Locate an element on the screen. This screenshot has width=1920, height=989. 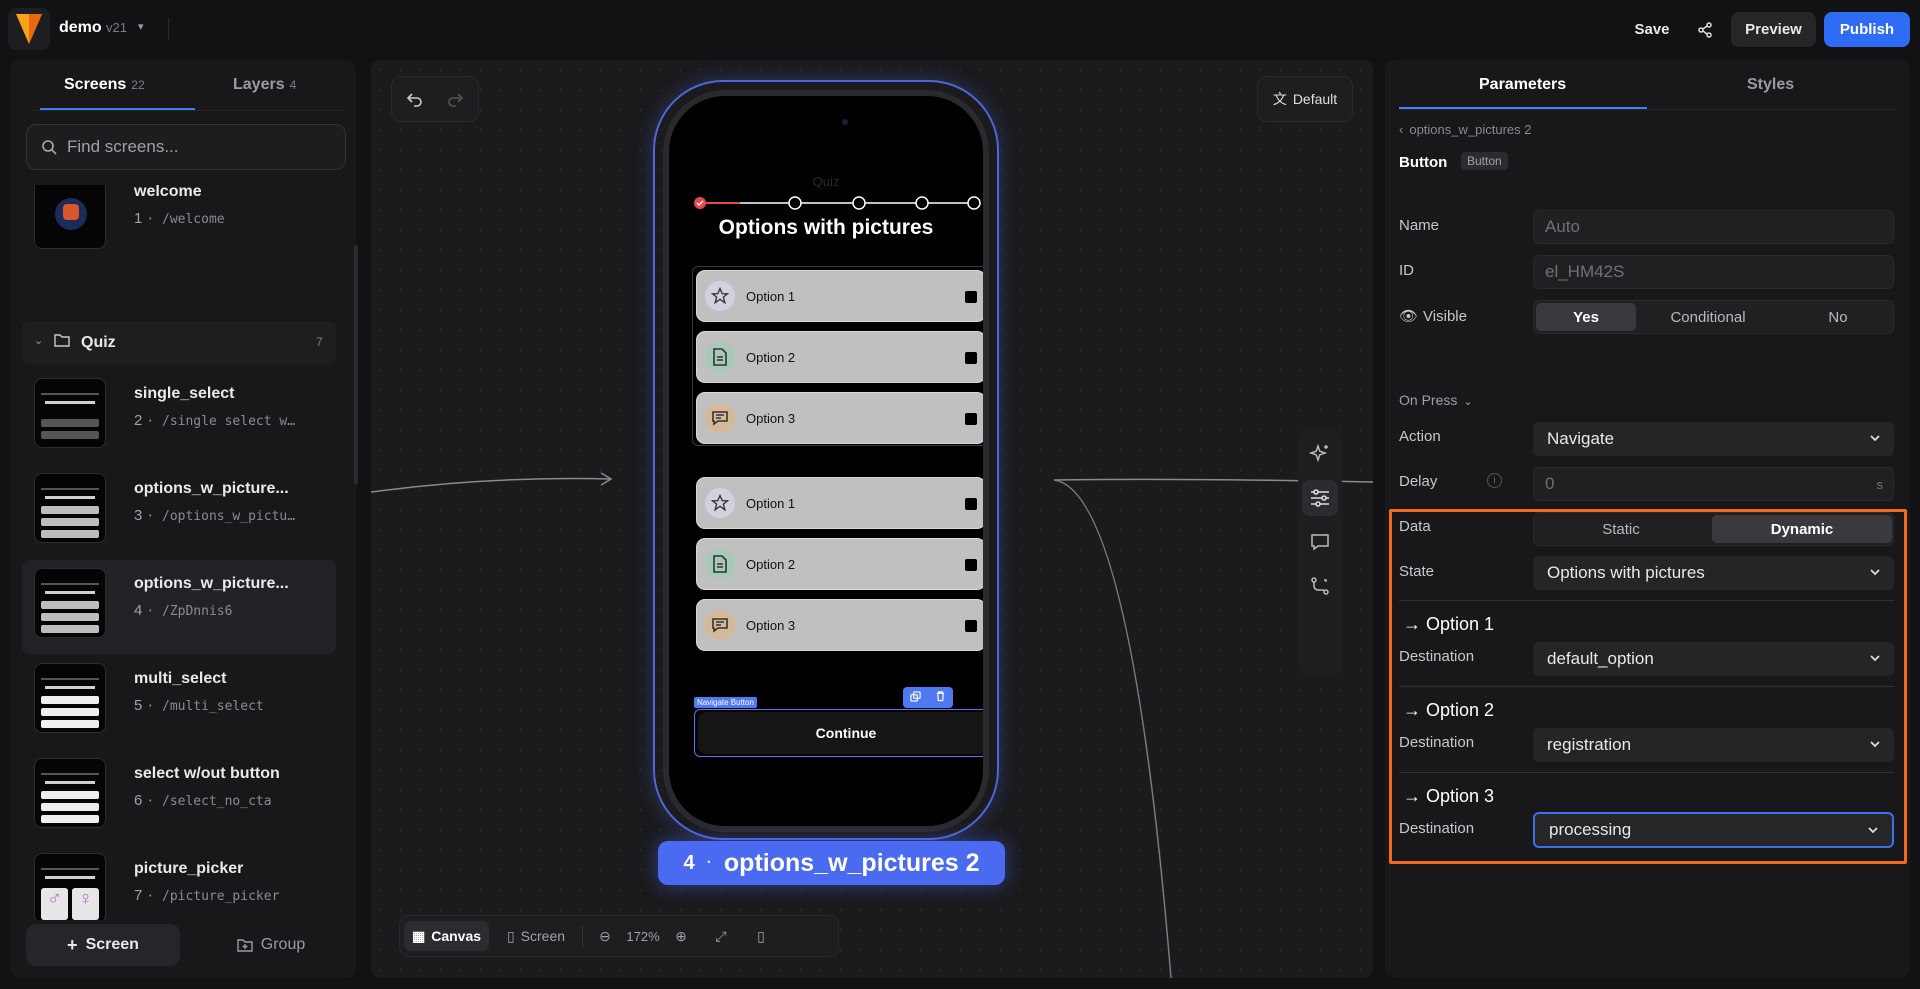
logo-icon is located at coordinates (29, 29).